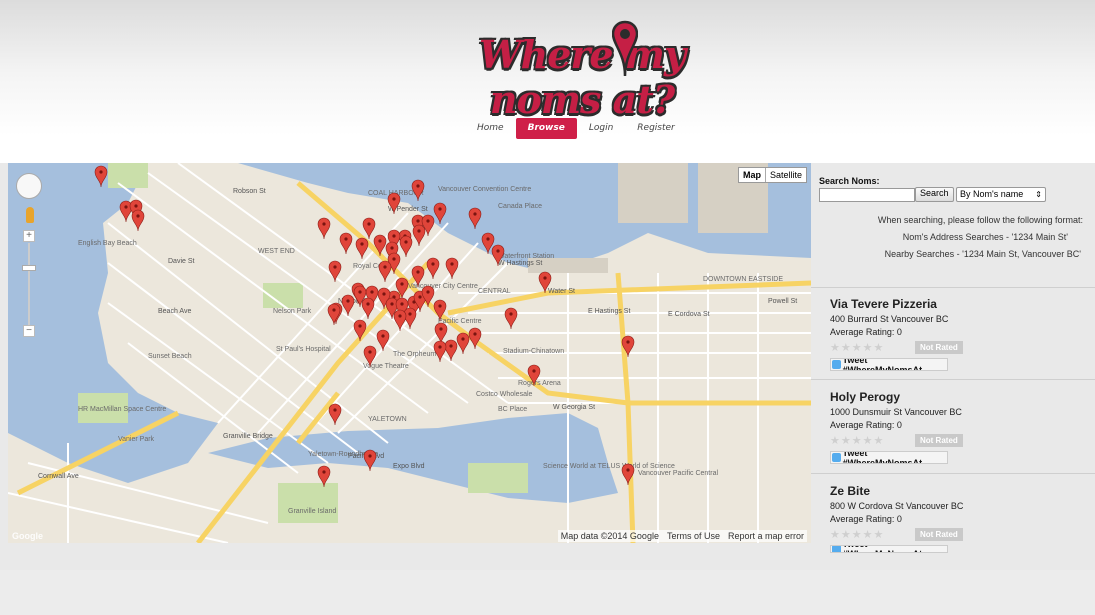 The width and height of the screenshot is (1095, 615). I want to click on pan-control-icon, so click(29, 186).